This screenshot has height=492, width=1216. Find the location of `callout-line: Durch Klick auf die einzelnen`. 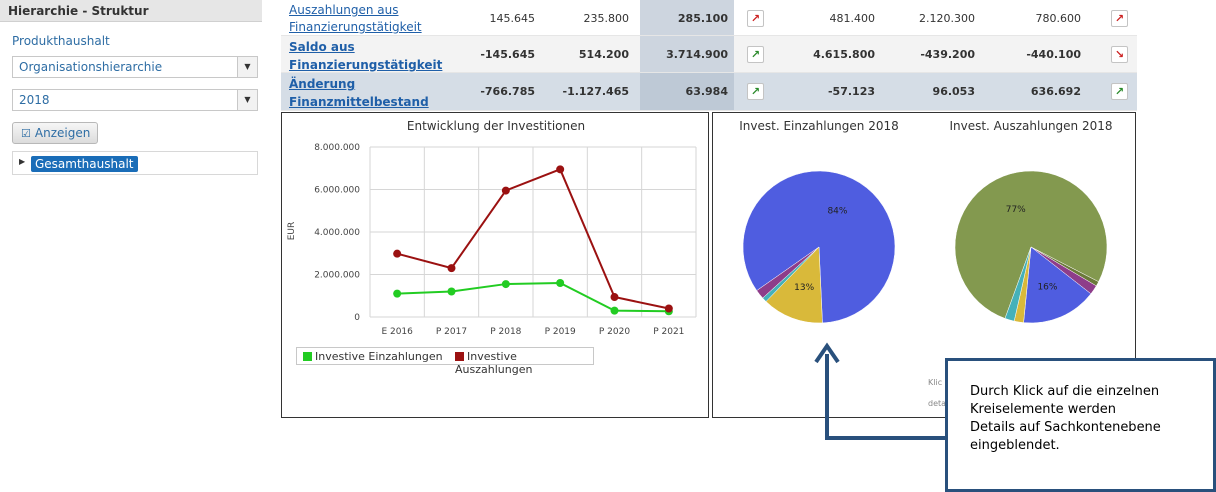

callout-line: Durch Klick auf die einzelnen is located at coordinates (1065, 391).